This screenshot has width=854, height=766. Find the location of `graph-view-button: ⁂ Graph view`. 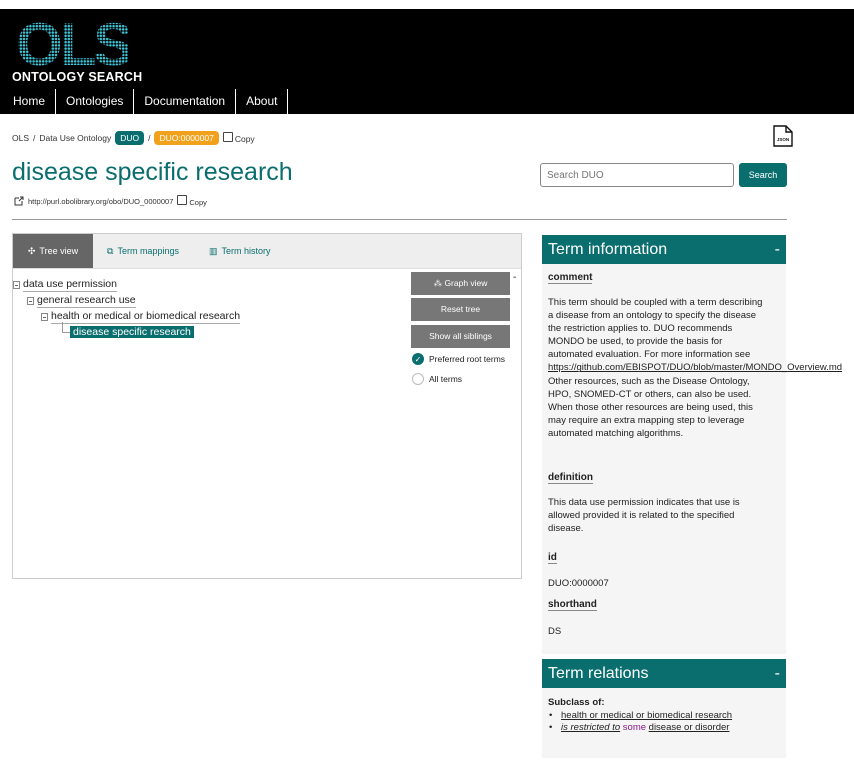

graph-view-button: ⁂ Graph view is located at coordinates (460, 283).